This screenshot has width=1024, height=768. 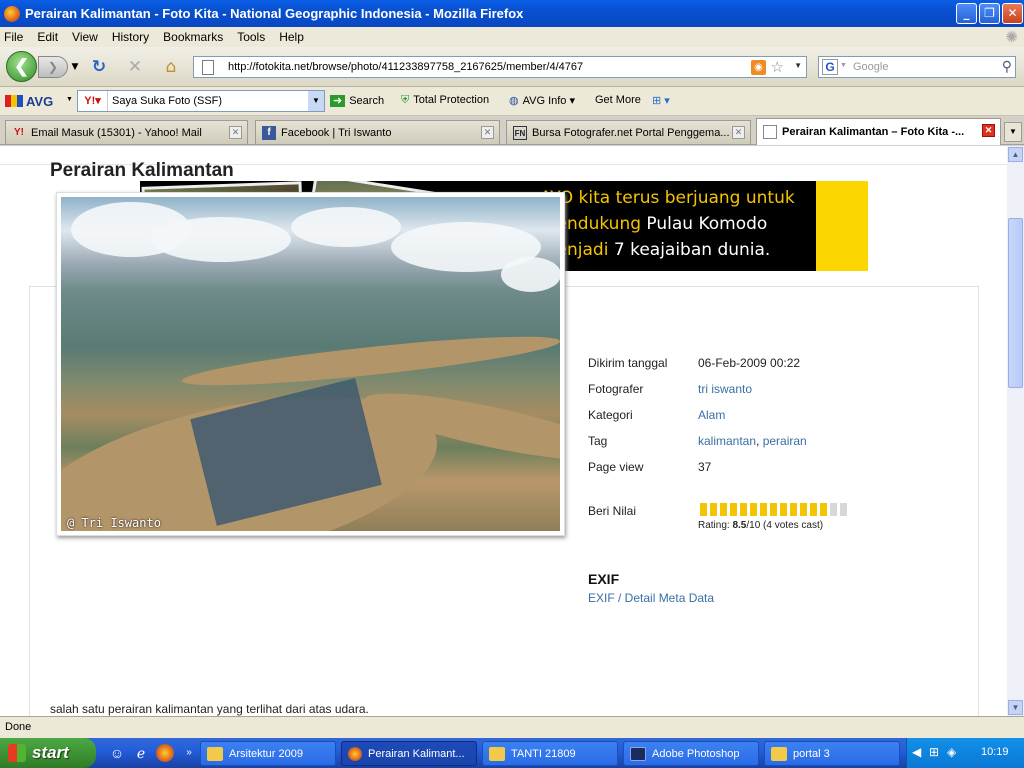 What do you see at coordinates (21, 66) in the screenshot?
I see `back-button: ❮` at bounding box center [21, 66].